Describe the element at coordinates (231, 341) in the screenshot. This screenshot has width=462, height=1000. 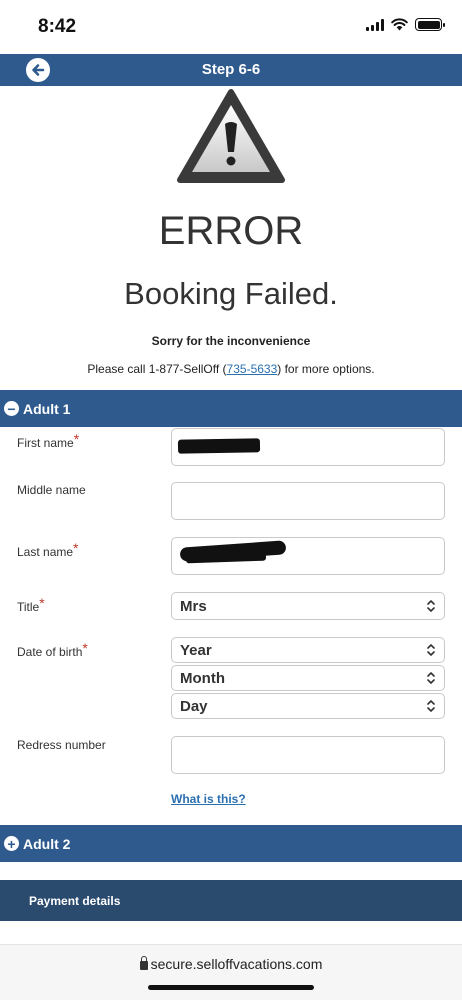
I see `sorry-message: Sorry for the inconvenience` at that location.